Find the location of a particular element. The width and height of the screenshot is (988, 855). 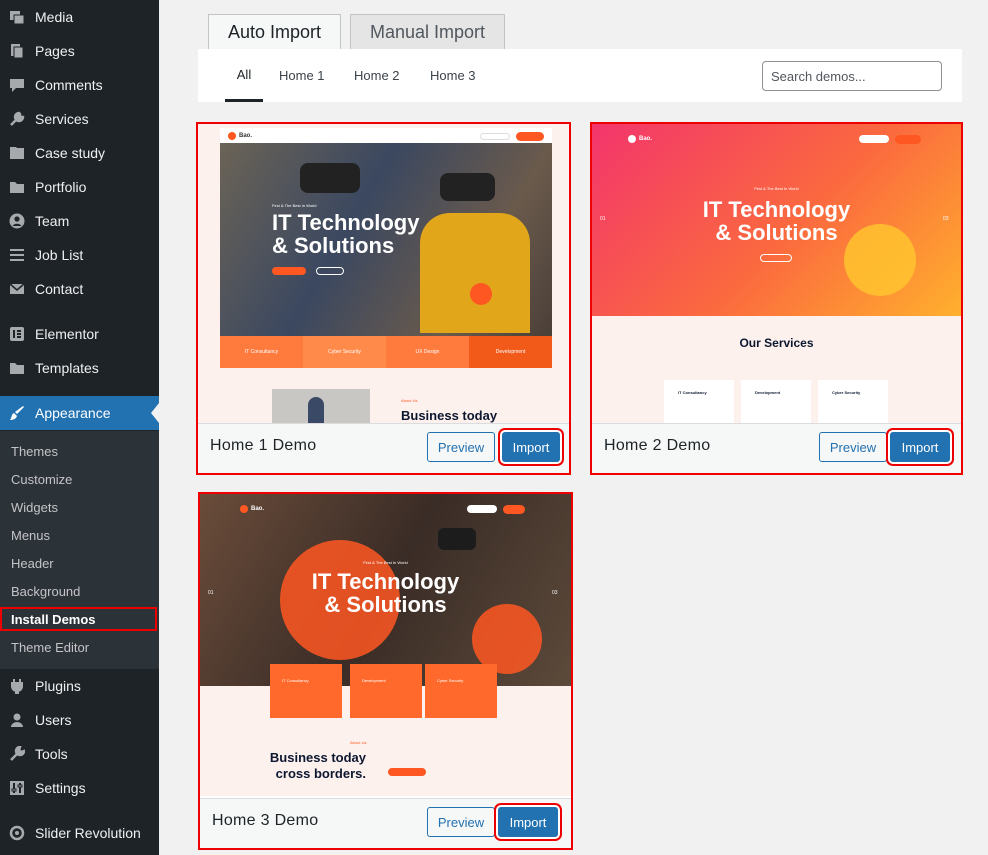

menu-appearance: Appearance is located at coordinates (79, 413).